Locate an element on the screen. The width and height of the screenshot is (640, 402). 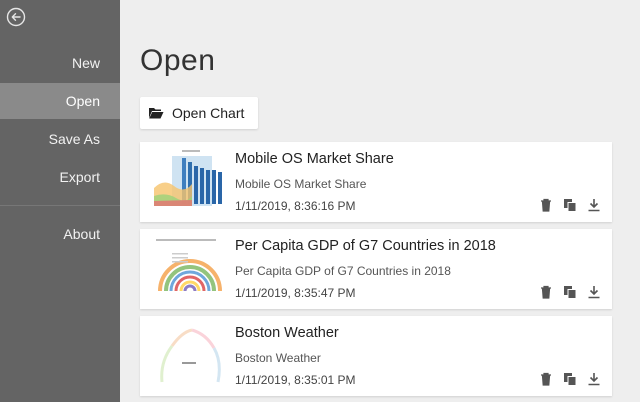
chart-subtitle: Per Capita GDP of G7 Countries in 2018 is located at coordinates (343, 271).